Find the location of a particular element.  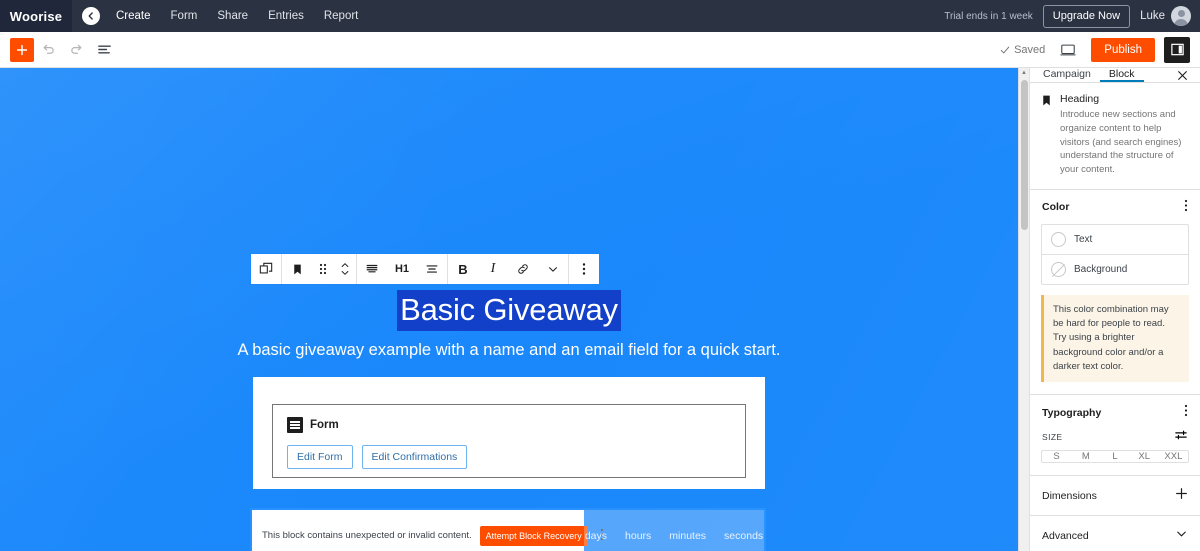

page-title: Basic Giveaway is located at coordinates (509, 310).